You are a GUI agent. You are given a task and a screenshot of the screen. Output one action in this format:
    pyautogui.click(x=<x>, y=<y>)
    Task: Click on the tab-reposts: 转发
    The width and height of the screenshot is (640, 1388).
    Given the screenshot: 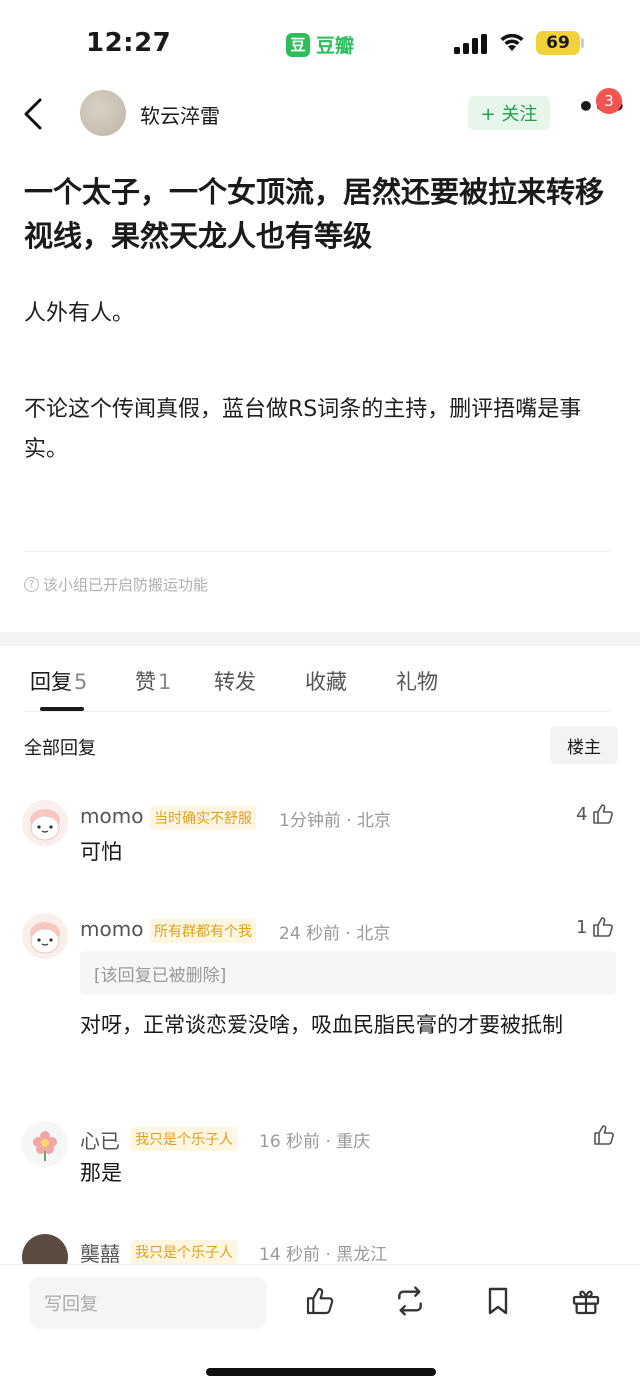 What is the action you would take?
    pyautogui.click(x=235, y=681)
    